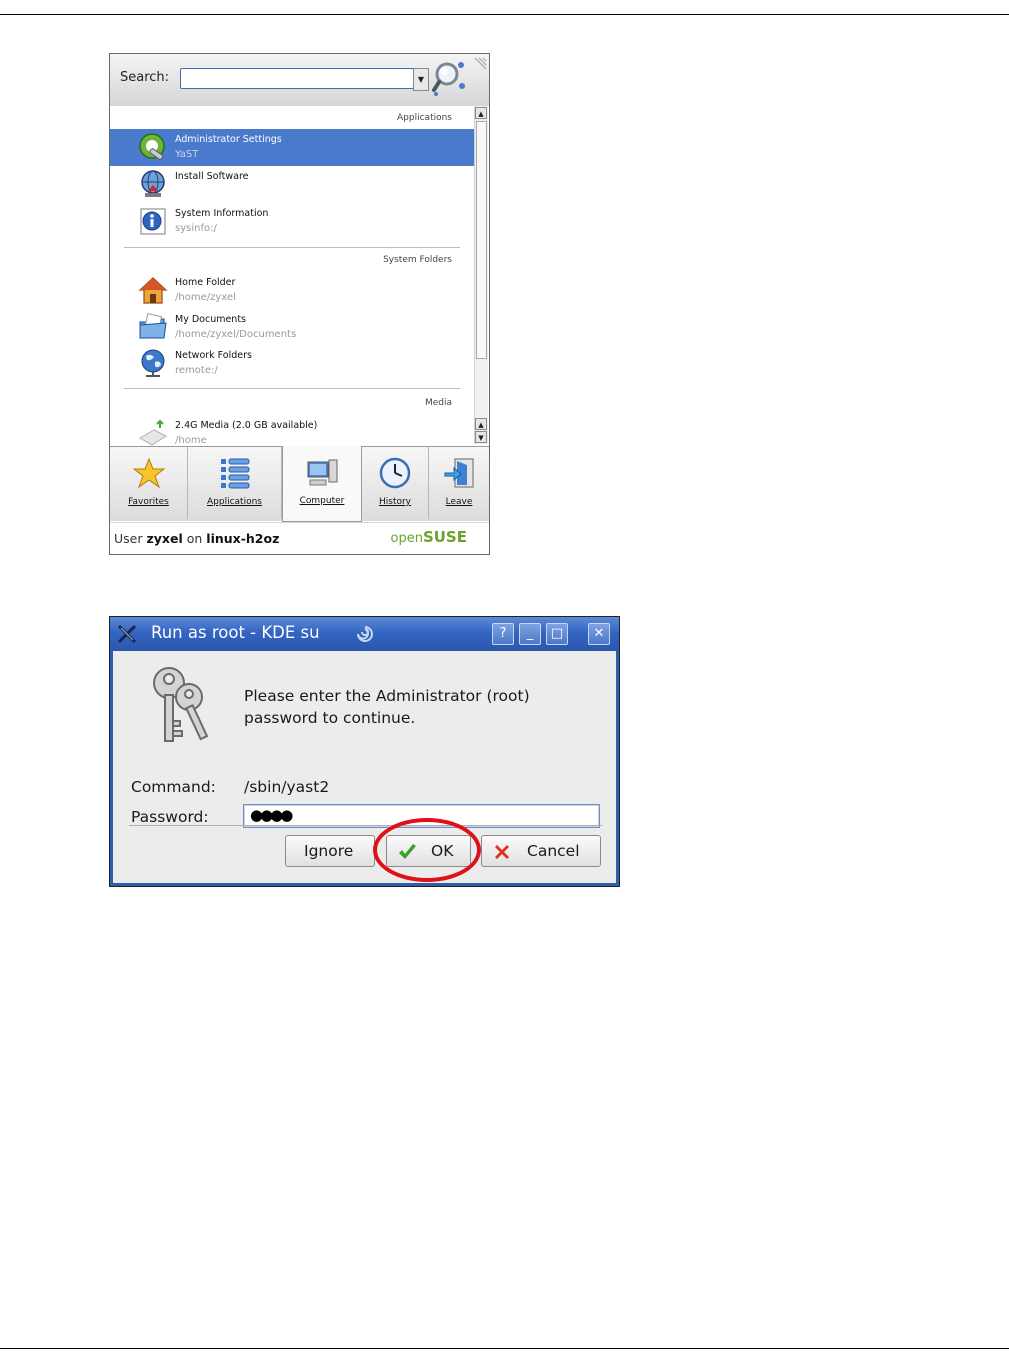 The height and width of the screenshot is (1364, 1009). What do you see at coordinates (395, 473) in the screenshot?
I see `clock-icon` at bounding box center [395, 473].